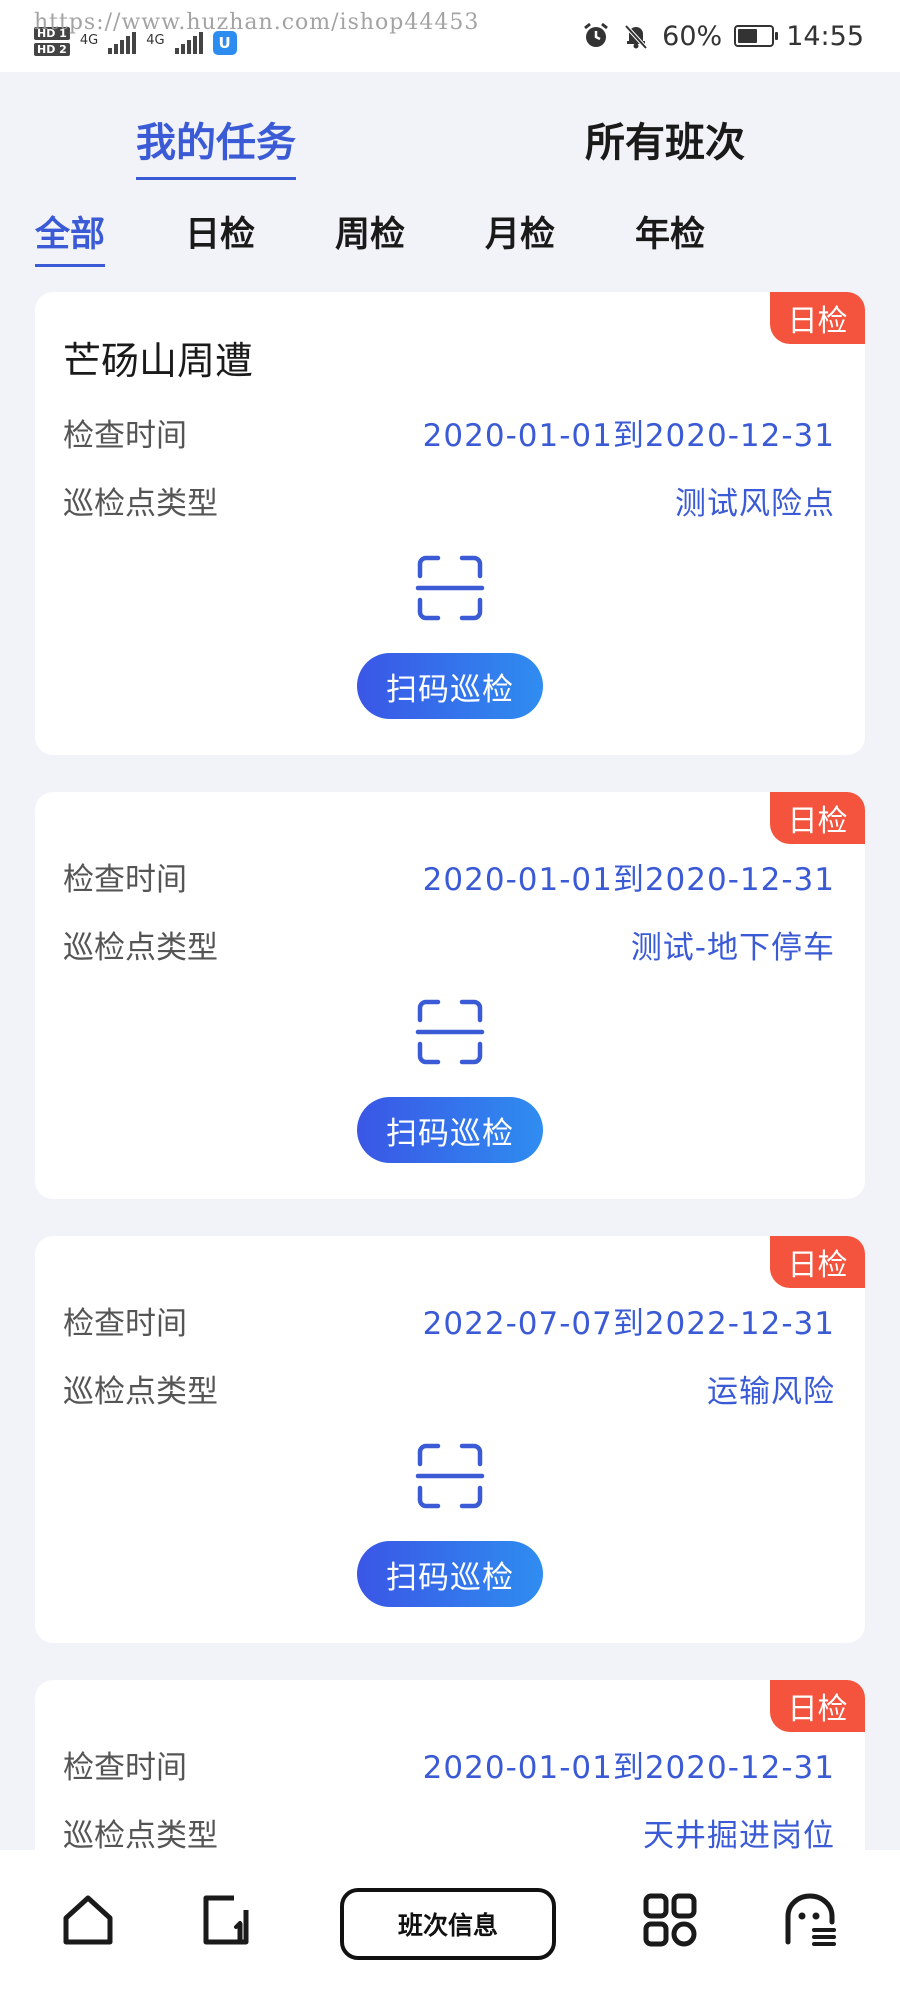 This screenshot has width=900, height=2000. I want to click on shift-info-button: 班次信息, so click(448, 1924).